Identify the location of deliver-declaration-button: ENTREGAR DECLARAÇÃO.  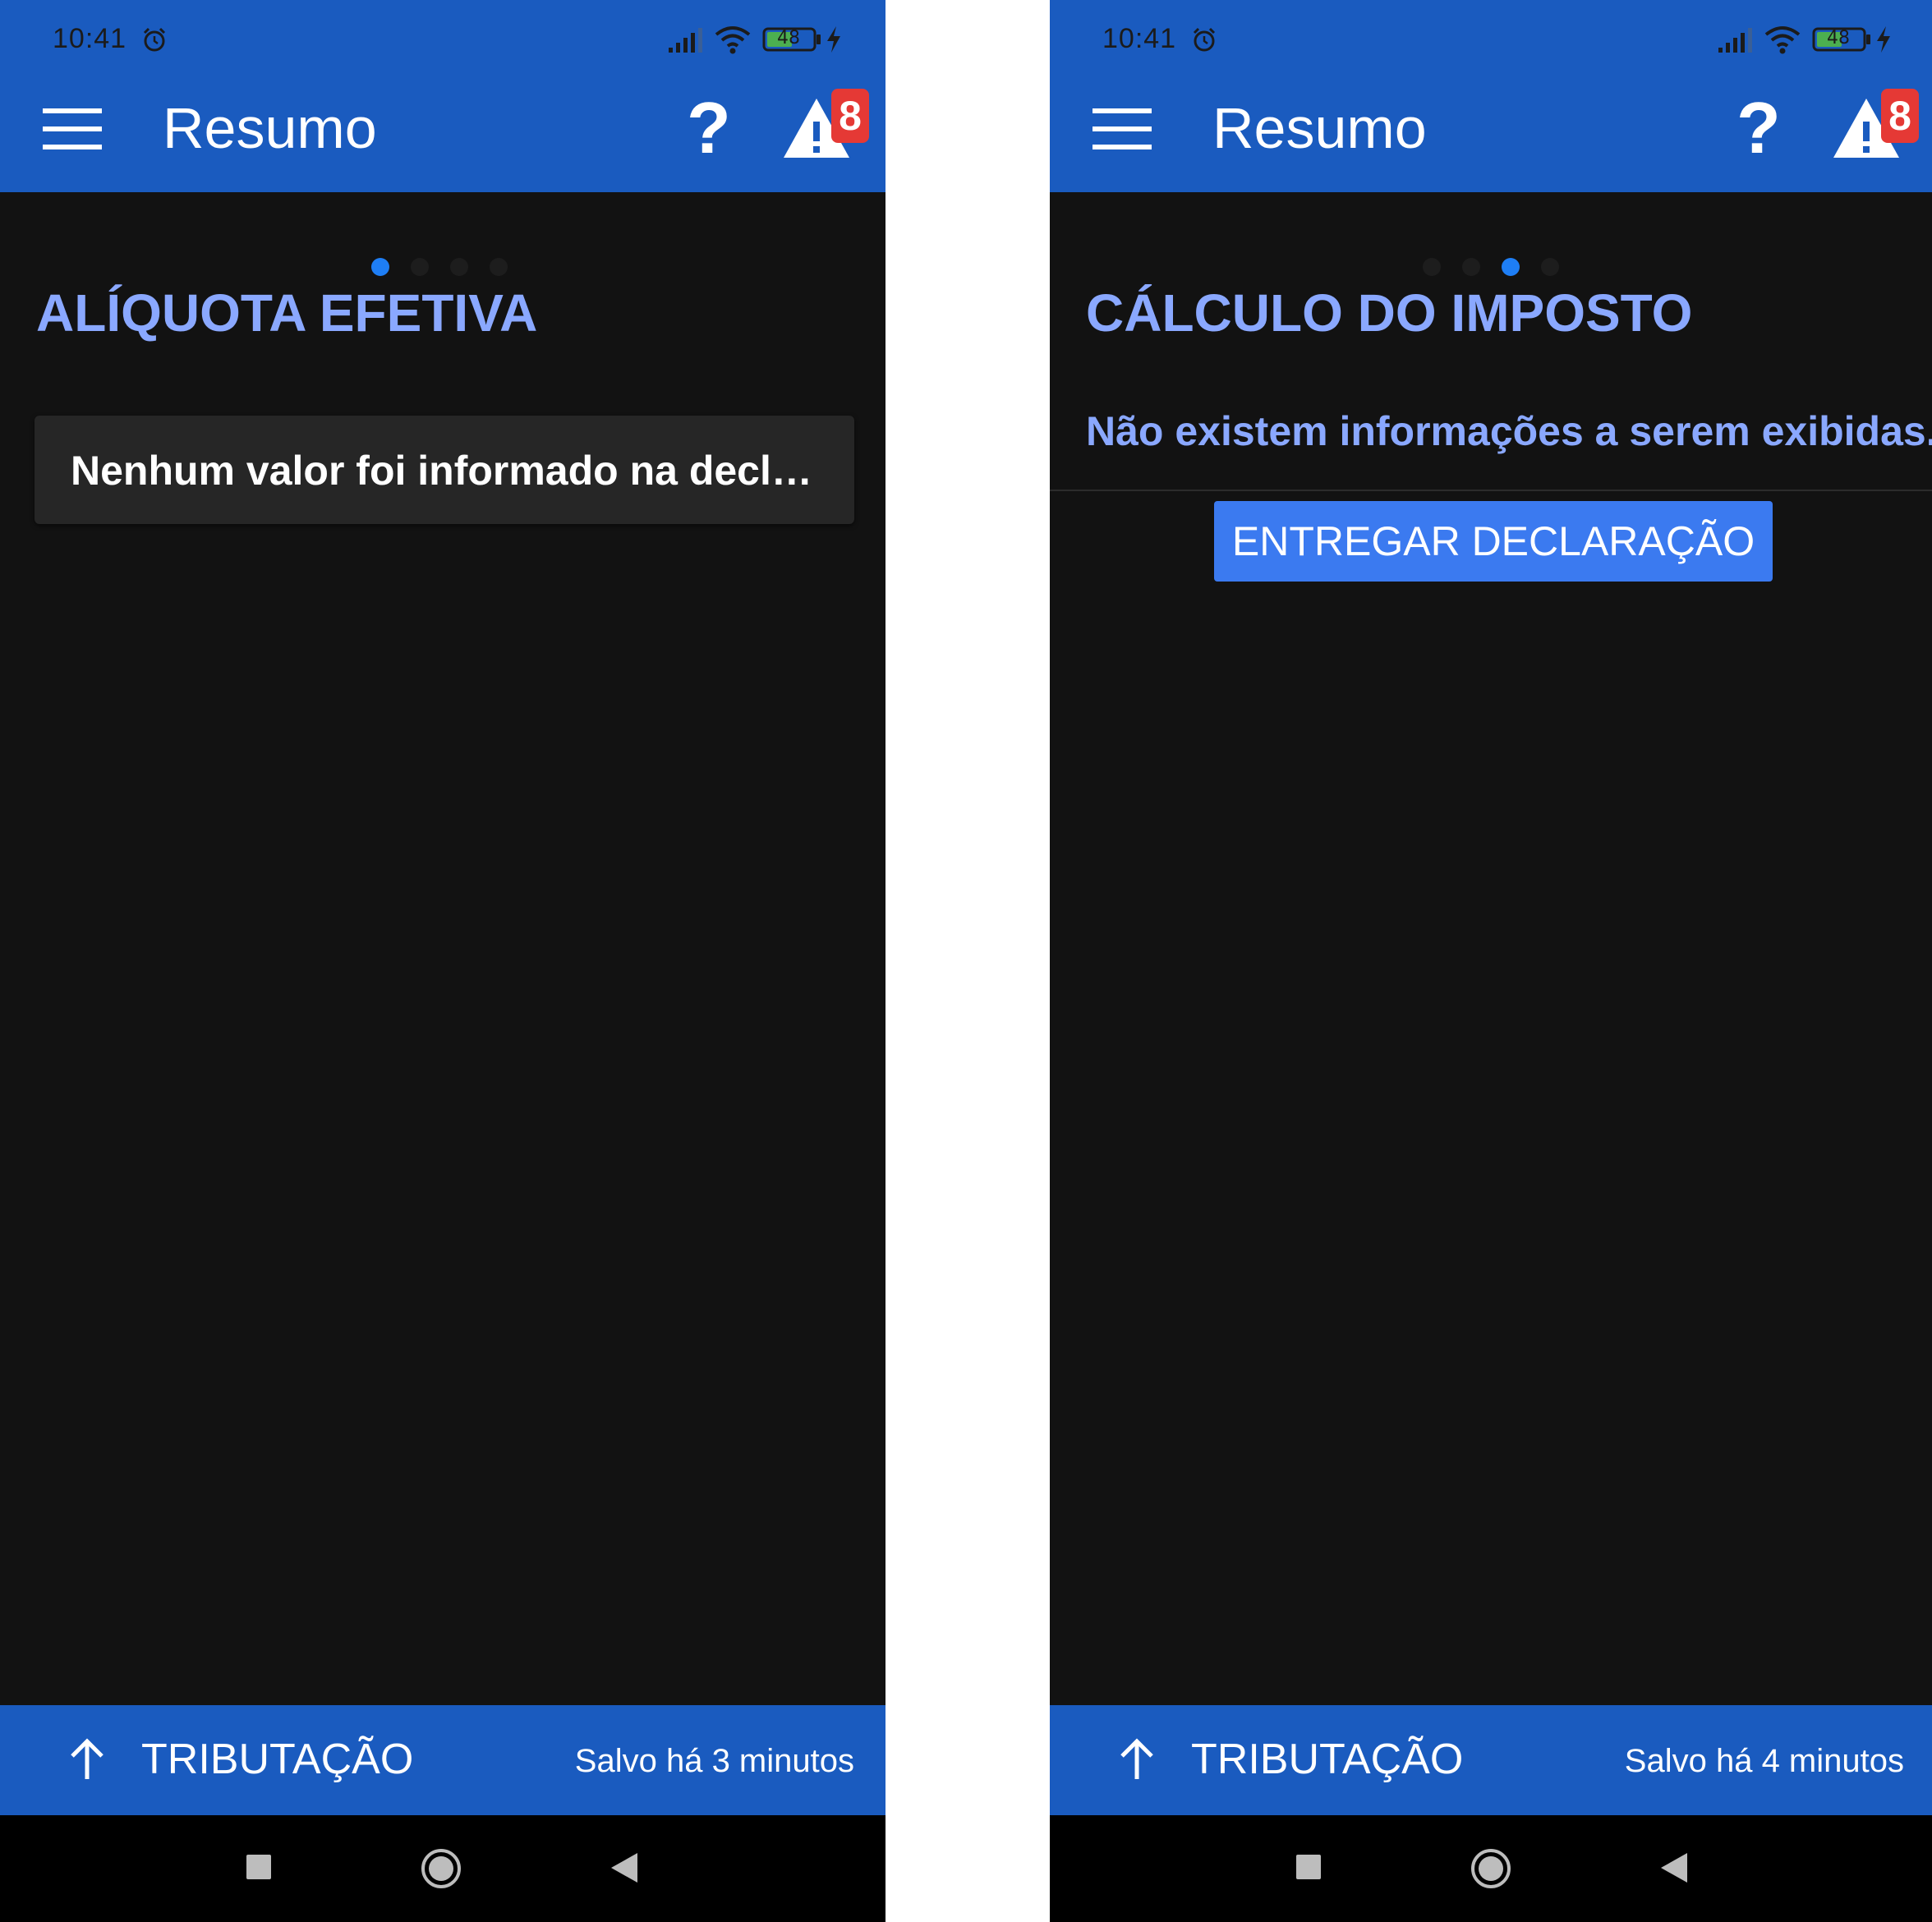
(1494, 541).